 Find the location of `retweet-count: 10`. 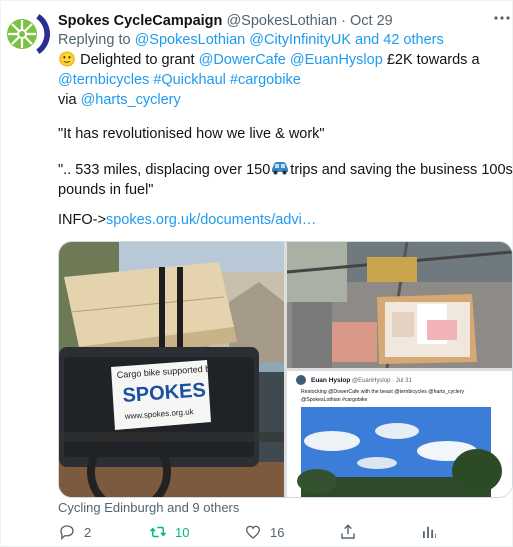

retweet-count: 10 is located at coordinates (182, 532).